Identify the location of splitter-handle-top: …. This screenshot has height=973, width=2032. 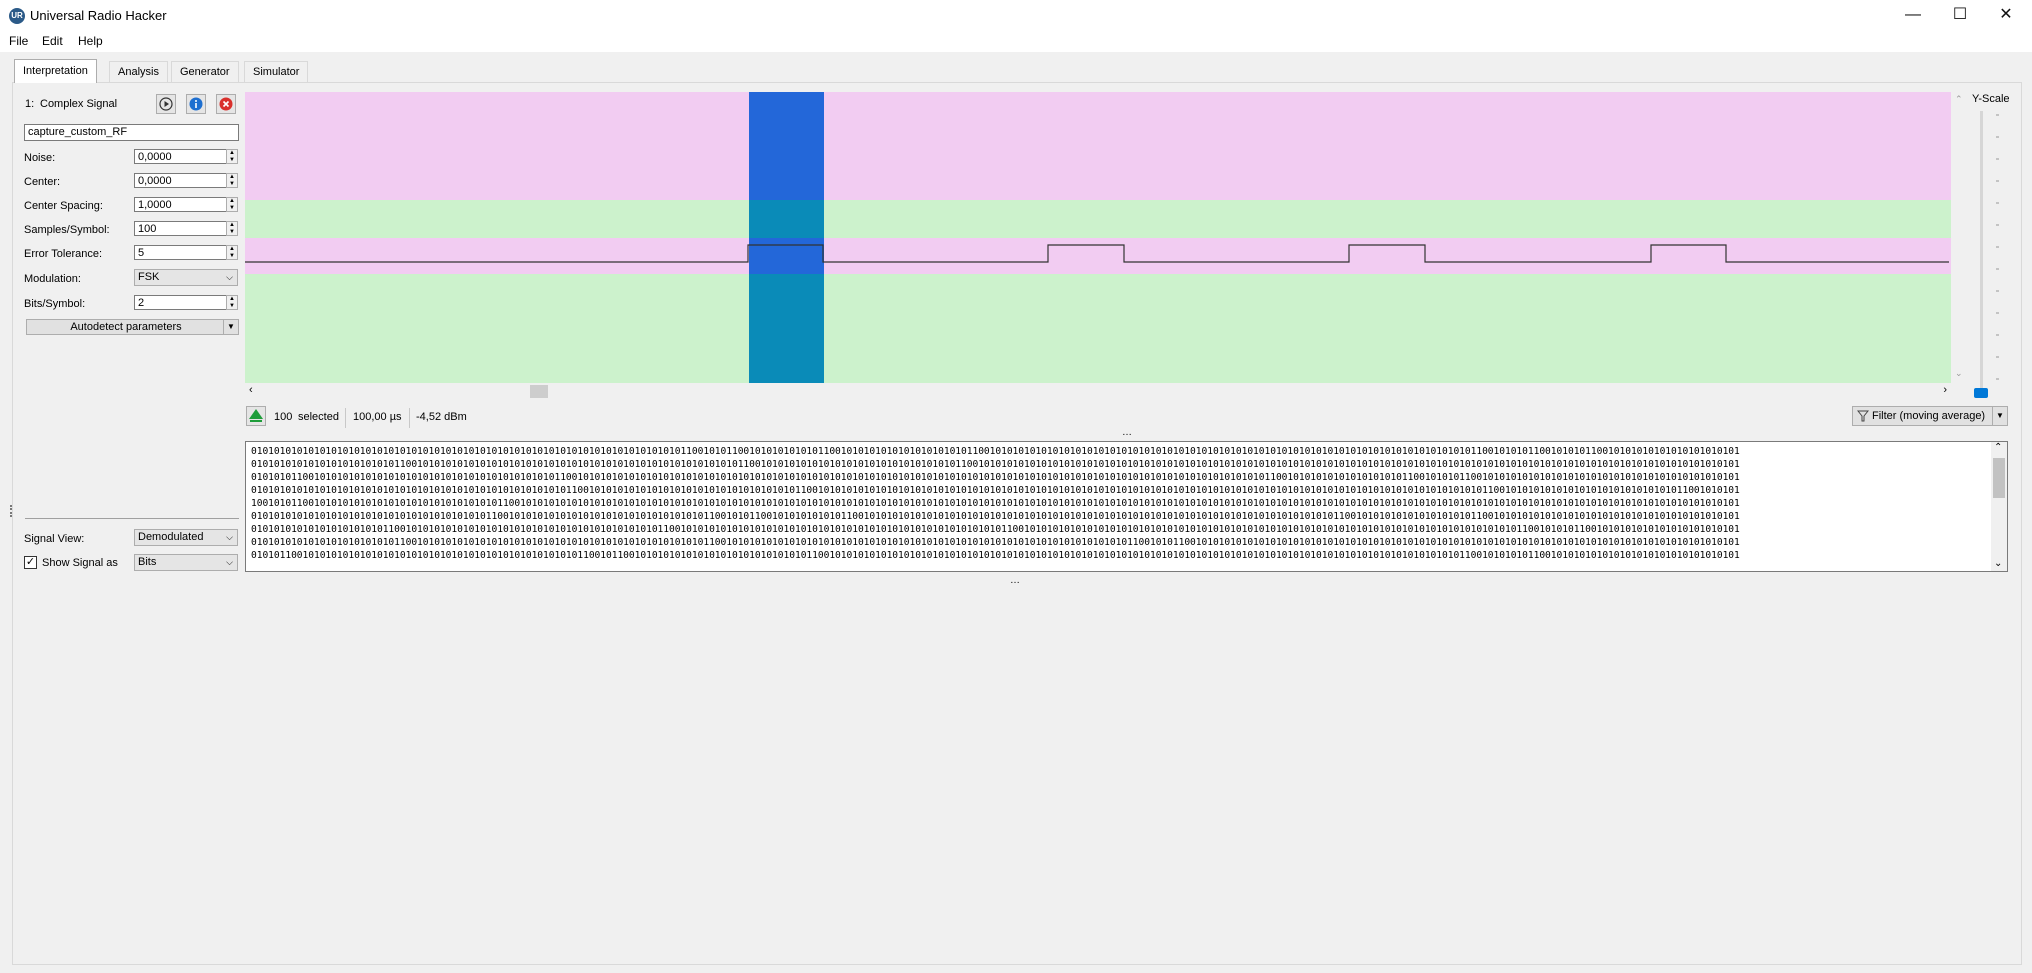
(1127, 432).